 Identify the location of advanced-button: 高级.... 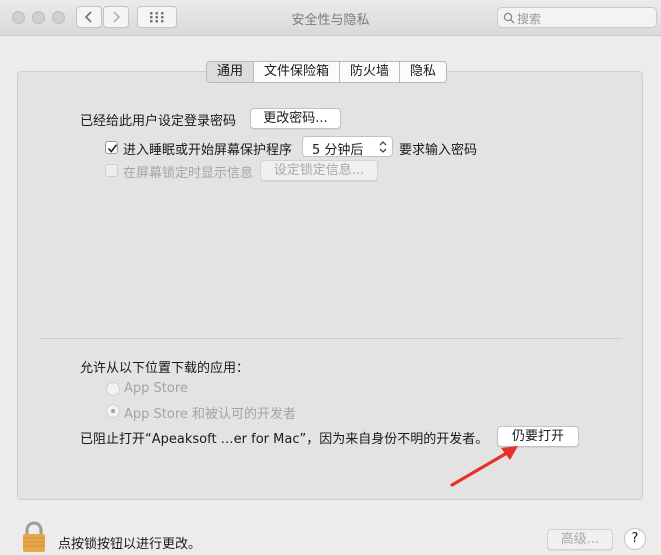
(580, 539).